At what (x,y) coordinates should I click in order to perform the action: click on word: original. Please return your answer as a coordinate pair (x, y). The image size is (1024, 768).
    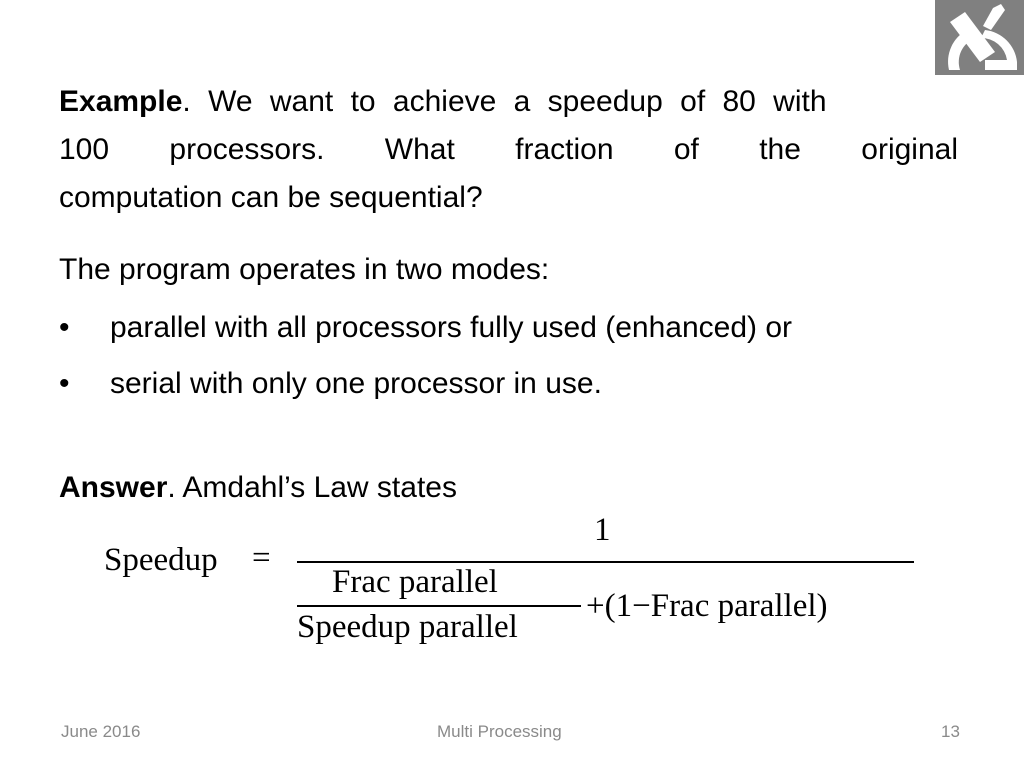
    Looking at the image, I should click on (909, 149).